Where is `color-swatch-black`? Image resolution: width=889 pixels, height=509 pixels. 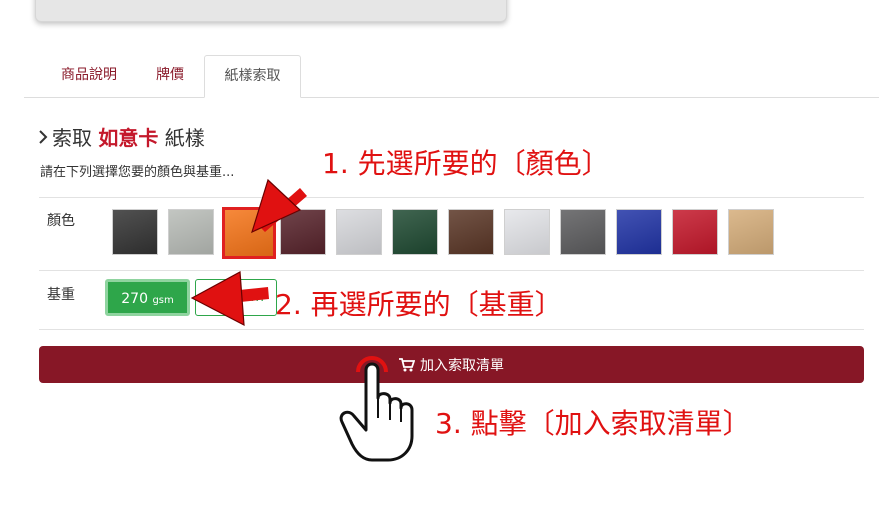 color-swatch-black is located at coordinates (135, 232).